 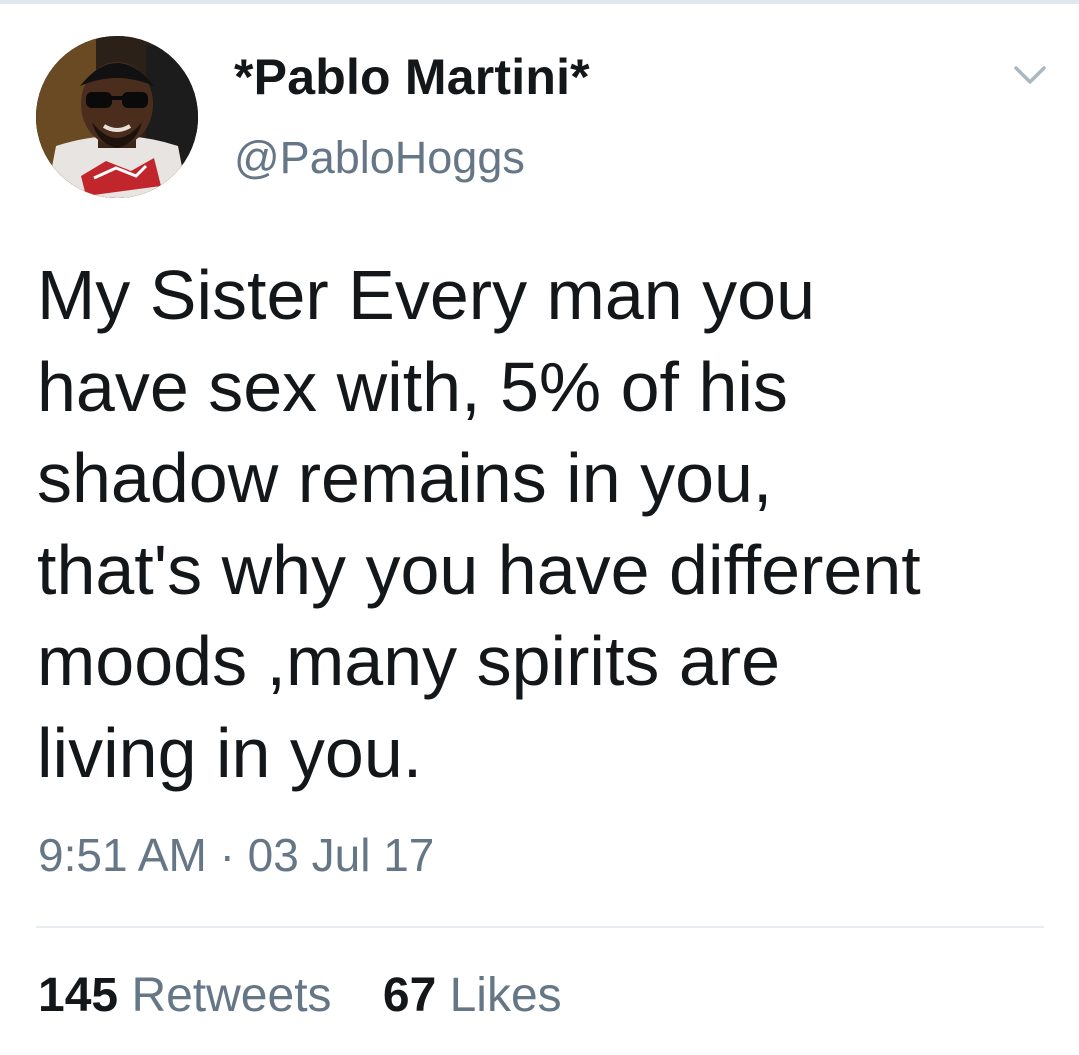 What do you see at coordinates (236, 855) in the screenshot?
I see `tweet-timestamp: 9:51 AM · 03 Jul 17` at bounding box center [236, 855].